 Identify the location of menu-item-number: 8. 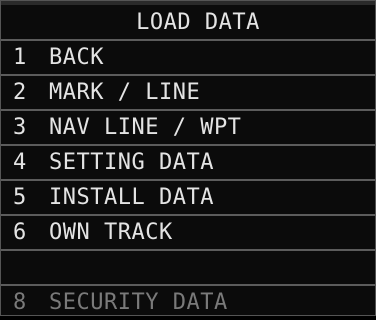
(20, 302).